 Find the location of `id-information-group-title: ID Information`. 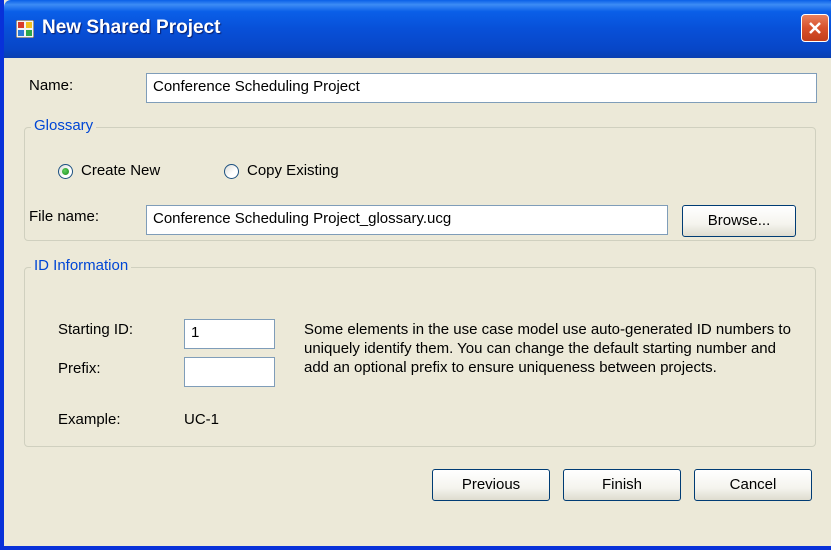

id-information-group-title: ID Information is located at coordinates (81, 265).